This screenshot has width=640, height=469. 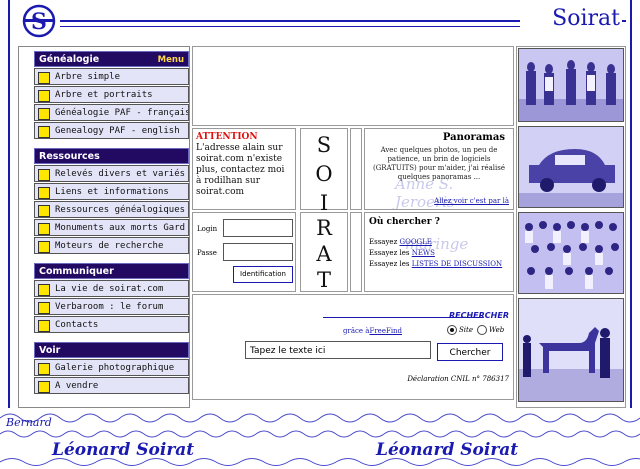 What do you see at coordinates (111, 94) in the screenshot?
I see `menu-item: Arbre et portraits` at bounding box center [111, 94].